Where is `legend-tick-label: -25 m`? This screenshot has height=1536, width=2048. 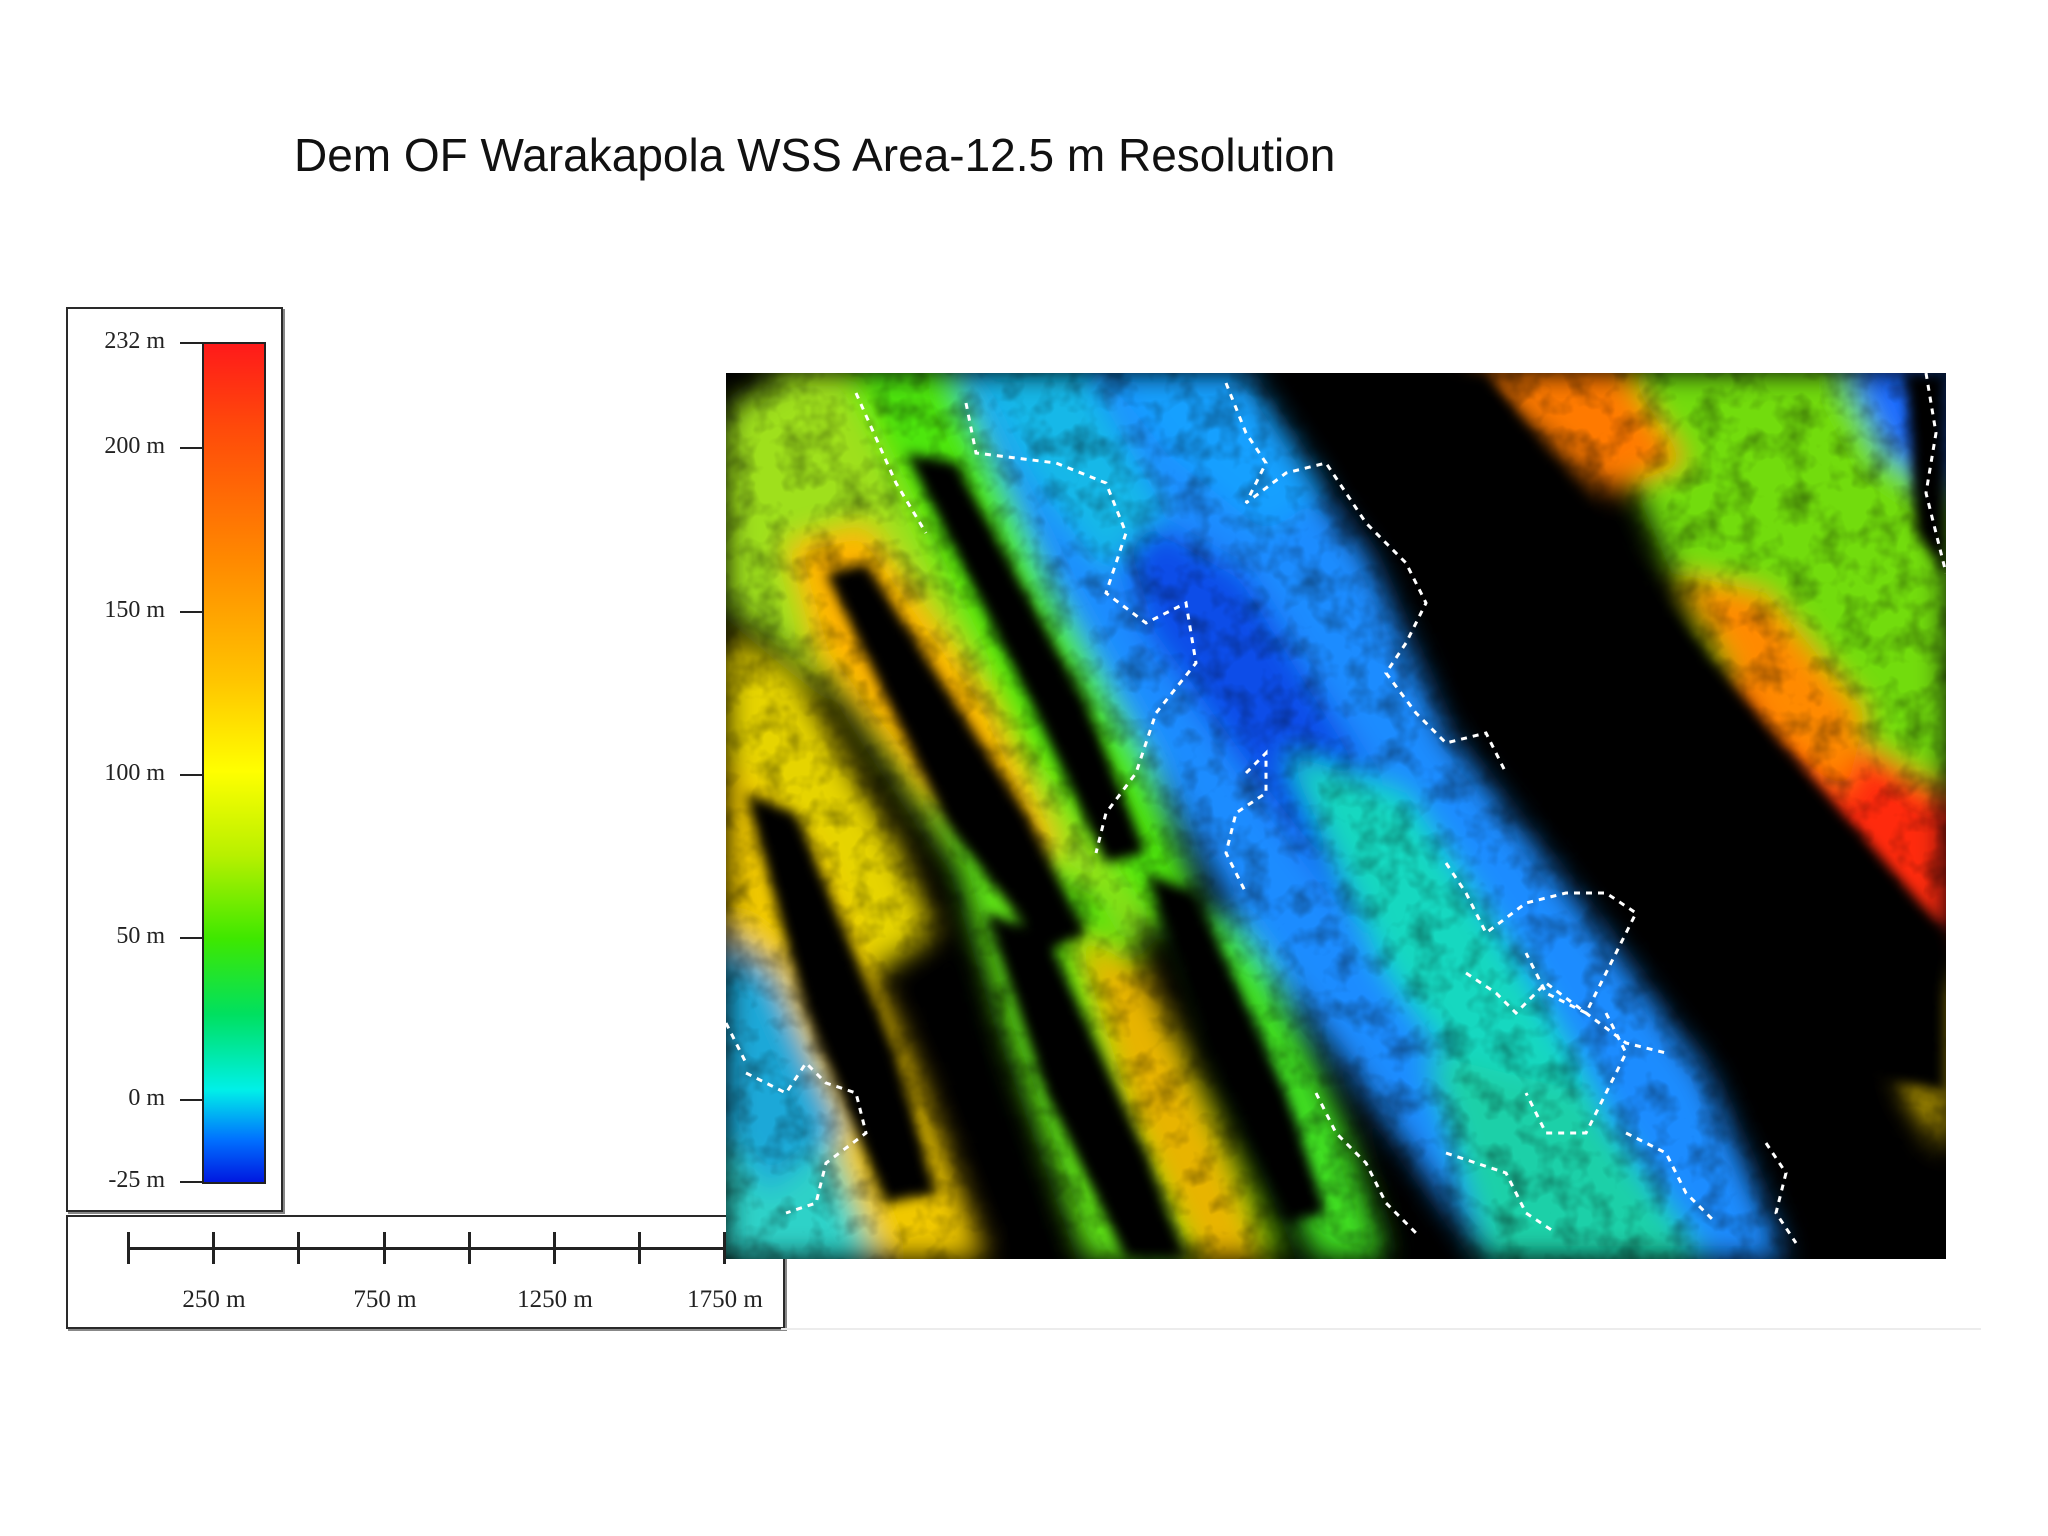 legend-tick-label: -25 m is located at coordinates (136, 1180).